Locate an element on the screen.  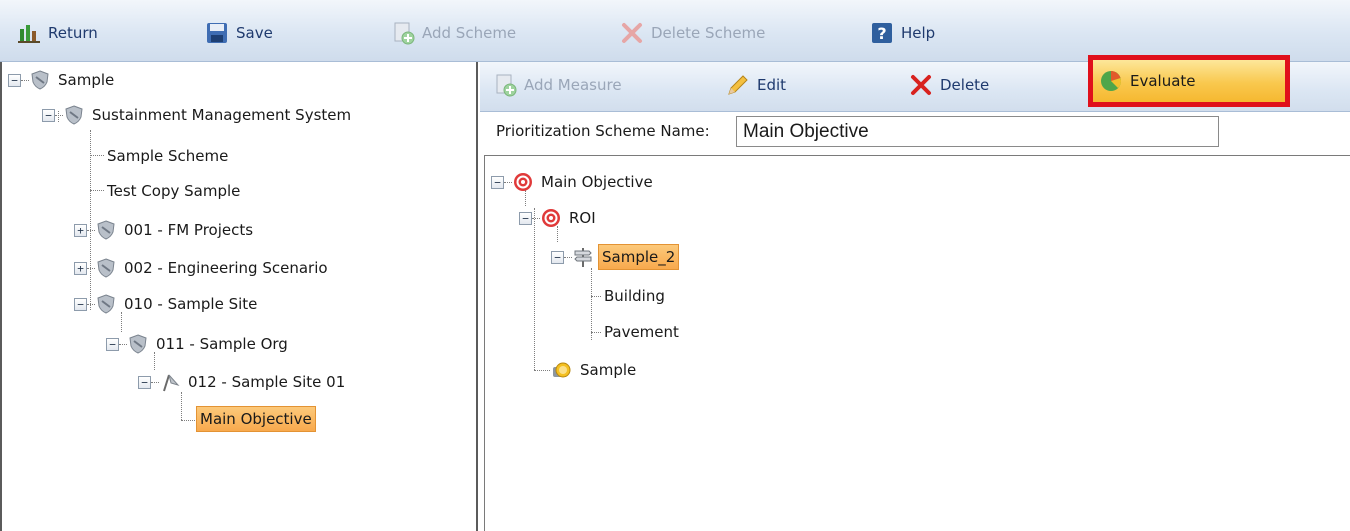
delete-button: Delete is located at coordinates (949, 85).